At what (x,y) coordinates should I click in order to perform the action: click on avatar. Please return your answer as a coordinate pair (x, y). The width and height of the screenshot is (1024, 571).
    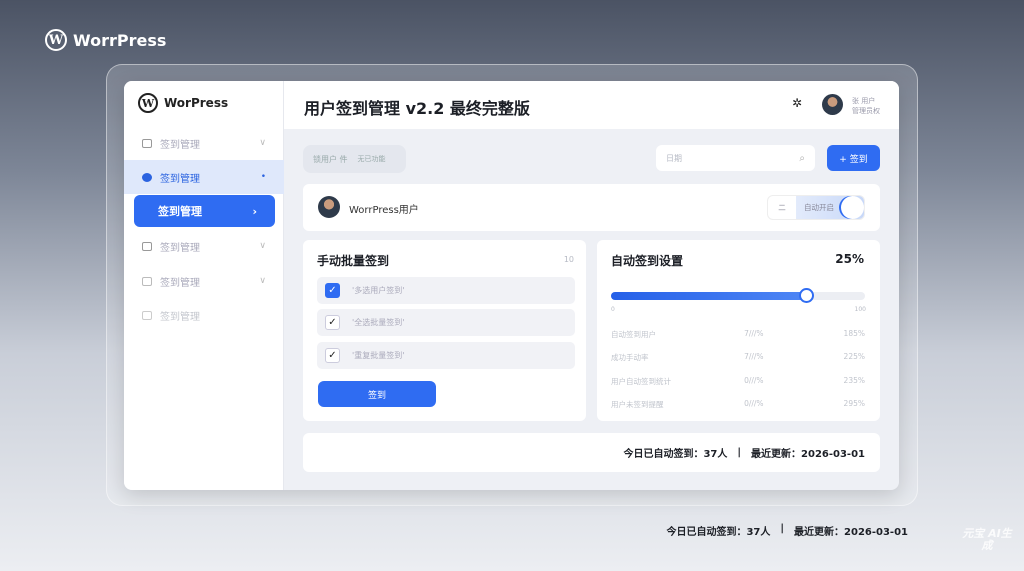
    Looking at the image, I should click on (832, 104).